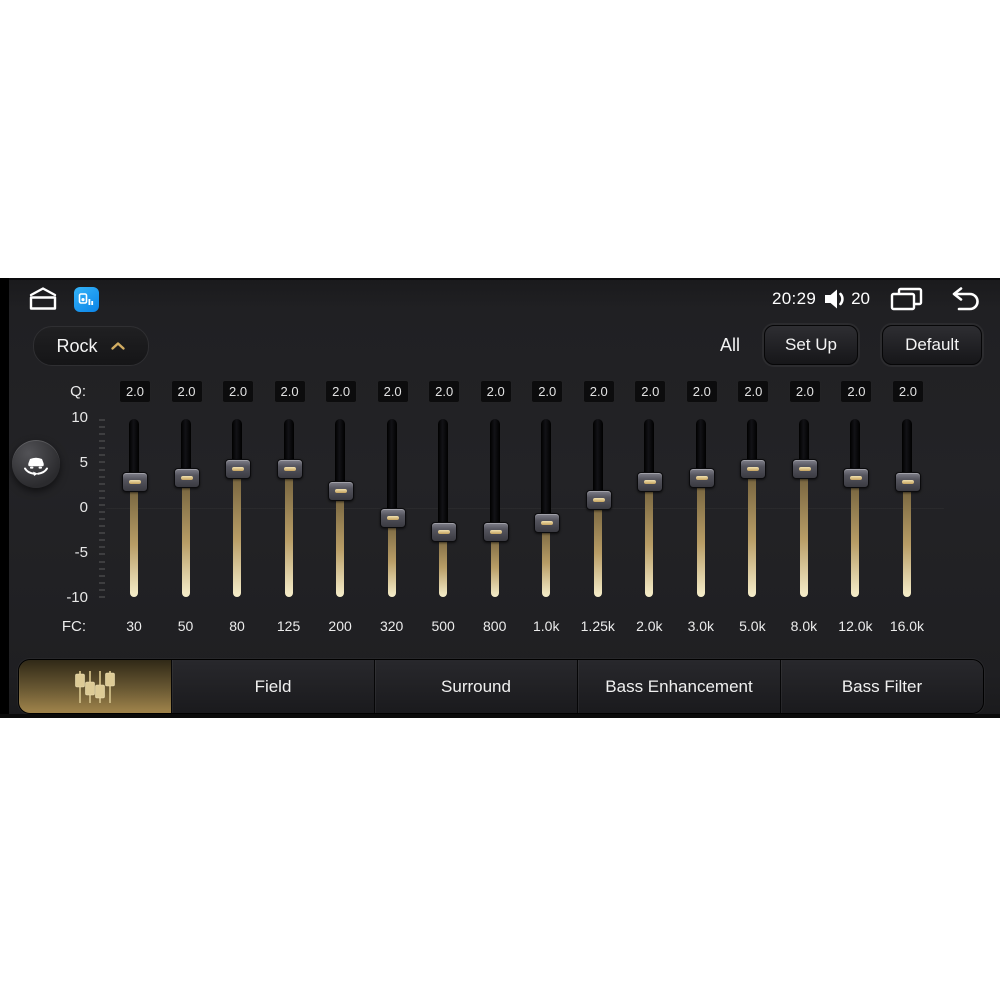 The height and width of the screenshot is (1000, 1000). Describe the element at coordinates (500, 716) in the screenshot. I see `bottom-bezel` at that location.